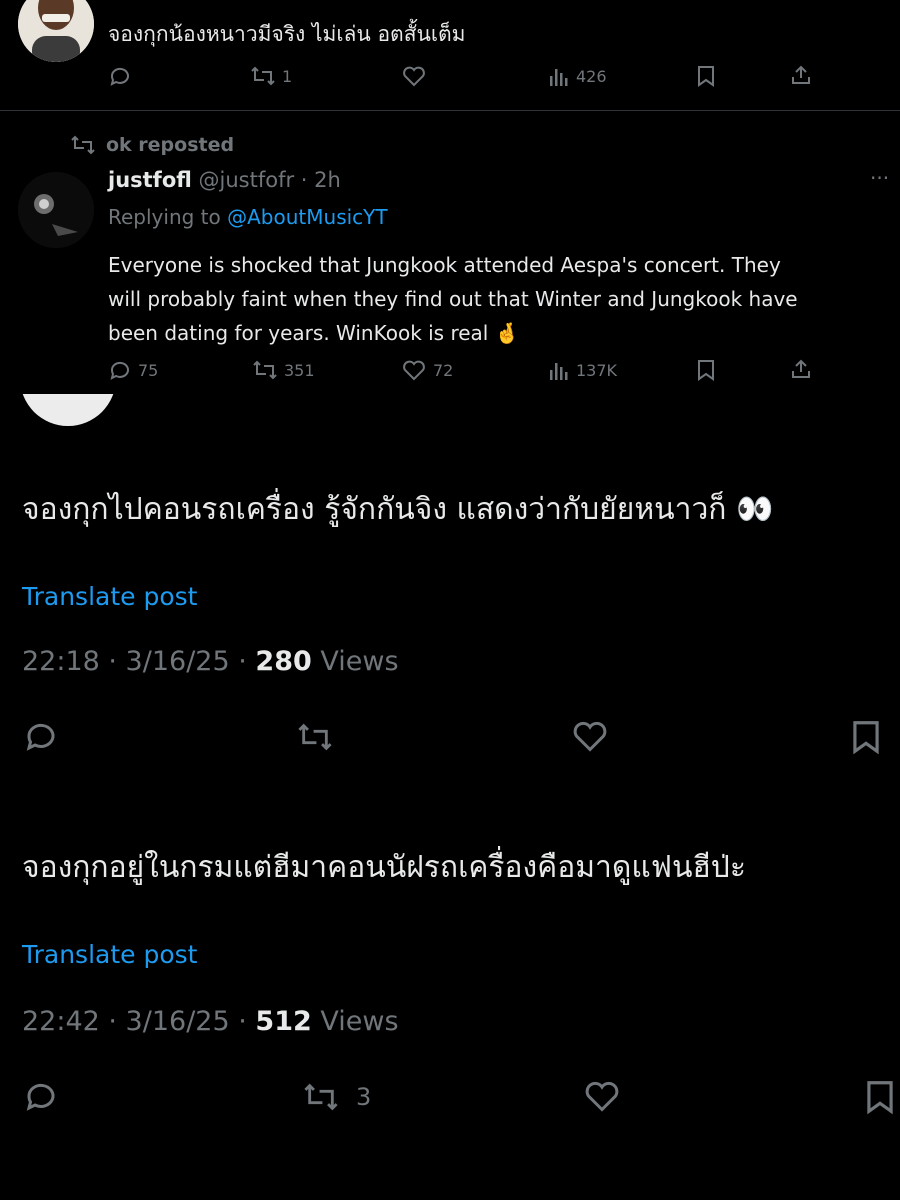  What do you see at coordinates (298, 333) in the screenshot?
I see `body-line: been dating for years. WinKook is real` at bounding box center [298, 333].